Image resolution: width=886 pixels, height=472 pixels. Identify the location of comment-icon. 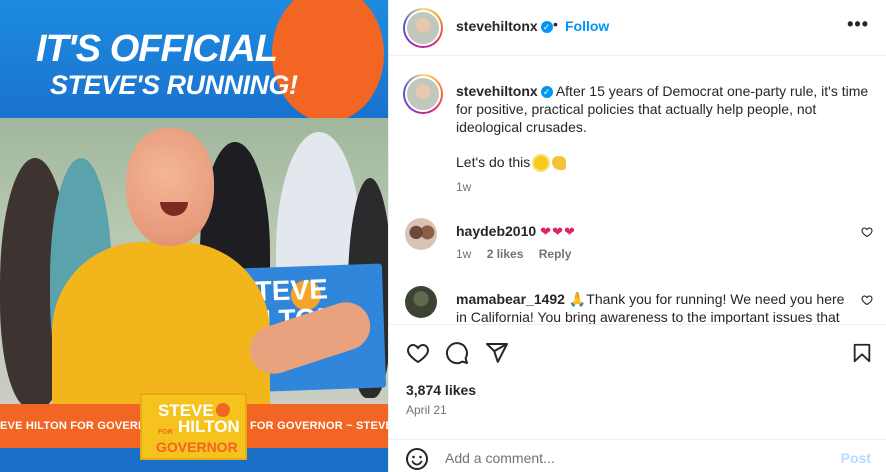
(457, 353).